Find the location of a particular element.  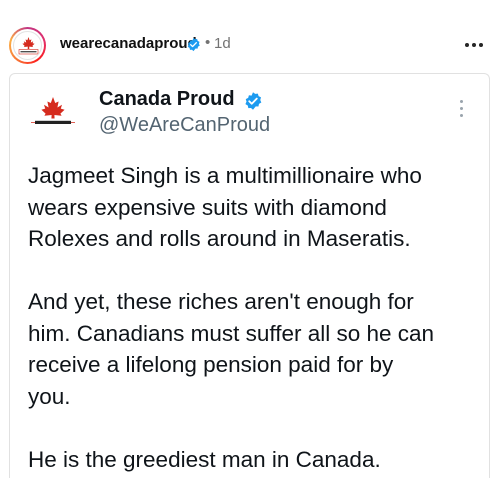

tweet-line: wears expensive suits with diamond is located at coordinates (207, 207).